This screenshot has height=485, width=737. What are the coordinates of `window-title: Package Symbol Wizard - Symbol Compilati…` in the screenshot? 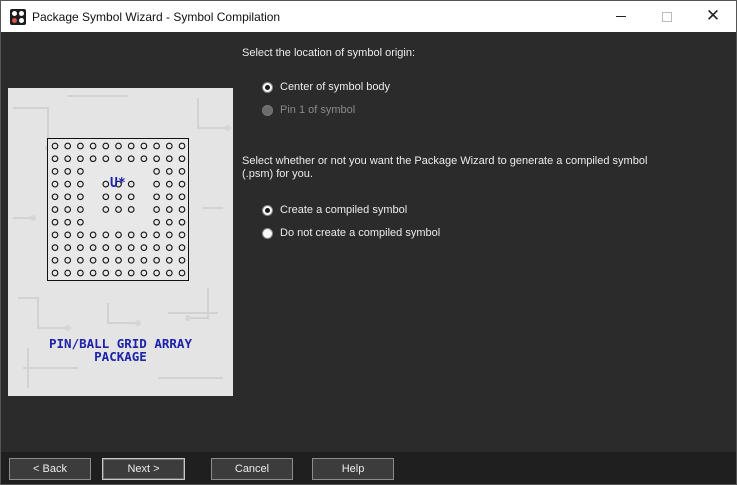 It's located at (156, 17).